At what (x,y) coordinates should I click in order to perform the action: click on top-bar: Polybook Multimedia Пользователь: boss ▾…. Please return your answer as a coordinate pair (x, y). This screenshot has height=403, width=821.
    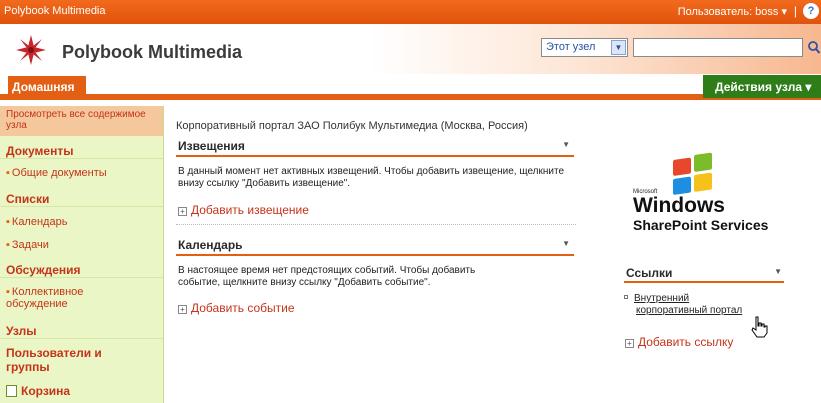
    Looking at the image, I should click on (410, 12).